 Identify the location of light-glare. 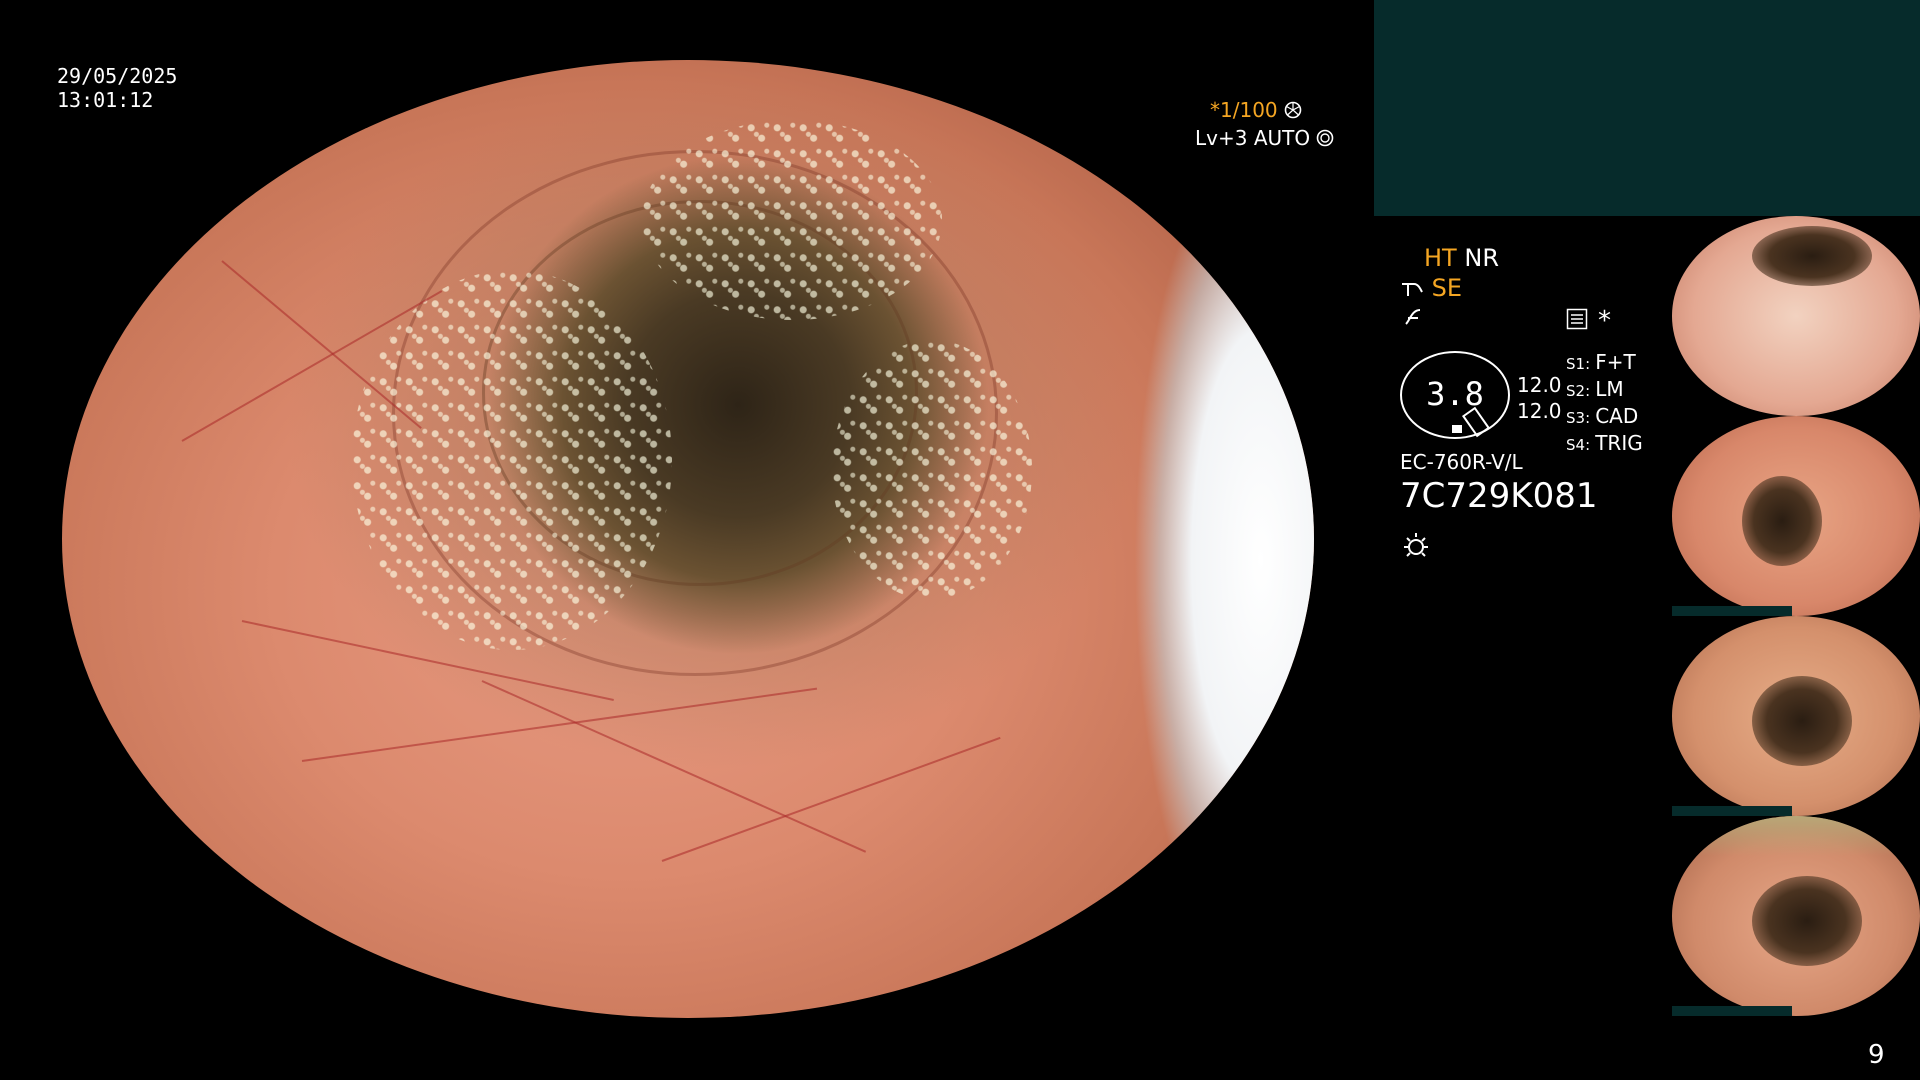
(1214, 560).